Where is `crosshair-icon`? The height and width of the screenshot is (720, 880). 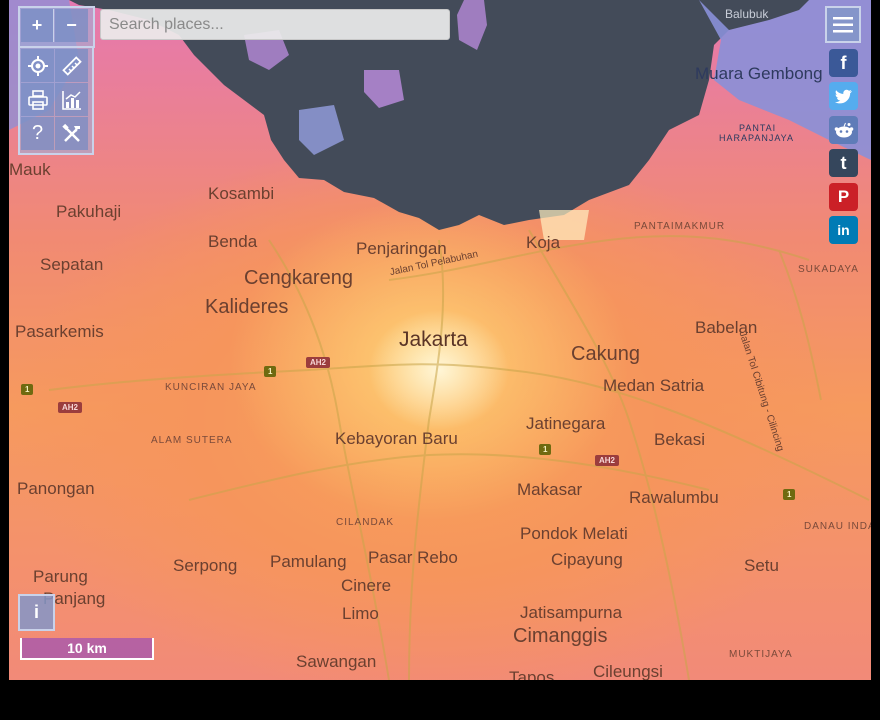 crosshair-icon is located at coordinates (37, 65).